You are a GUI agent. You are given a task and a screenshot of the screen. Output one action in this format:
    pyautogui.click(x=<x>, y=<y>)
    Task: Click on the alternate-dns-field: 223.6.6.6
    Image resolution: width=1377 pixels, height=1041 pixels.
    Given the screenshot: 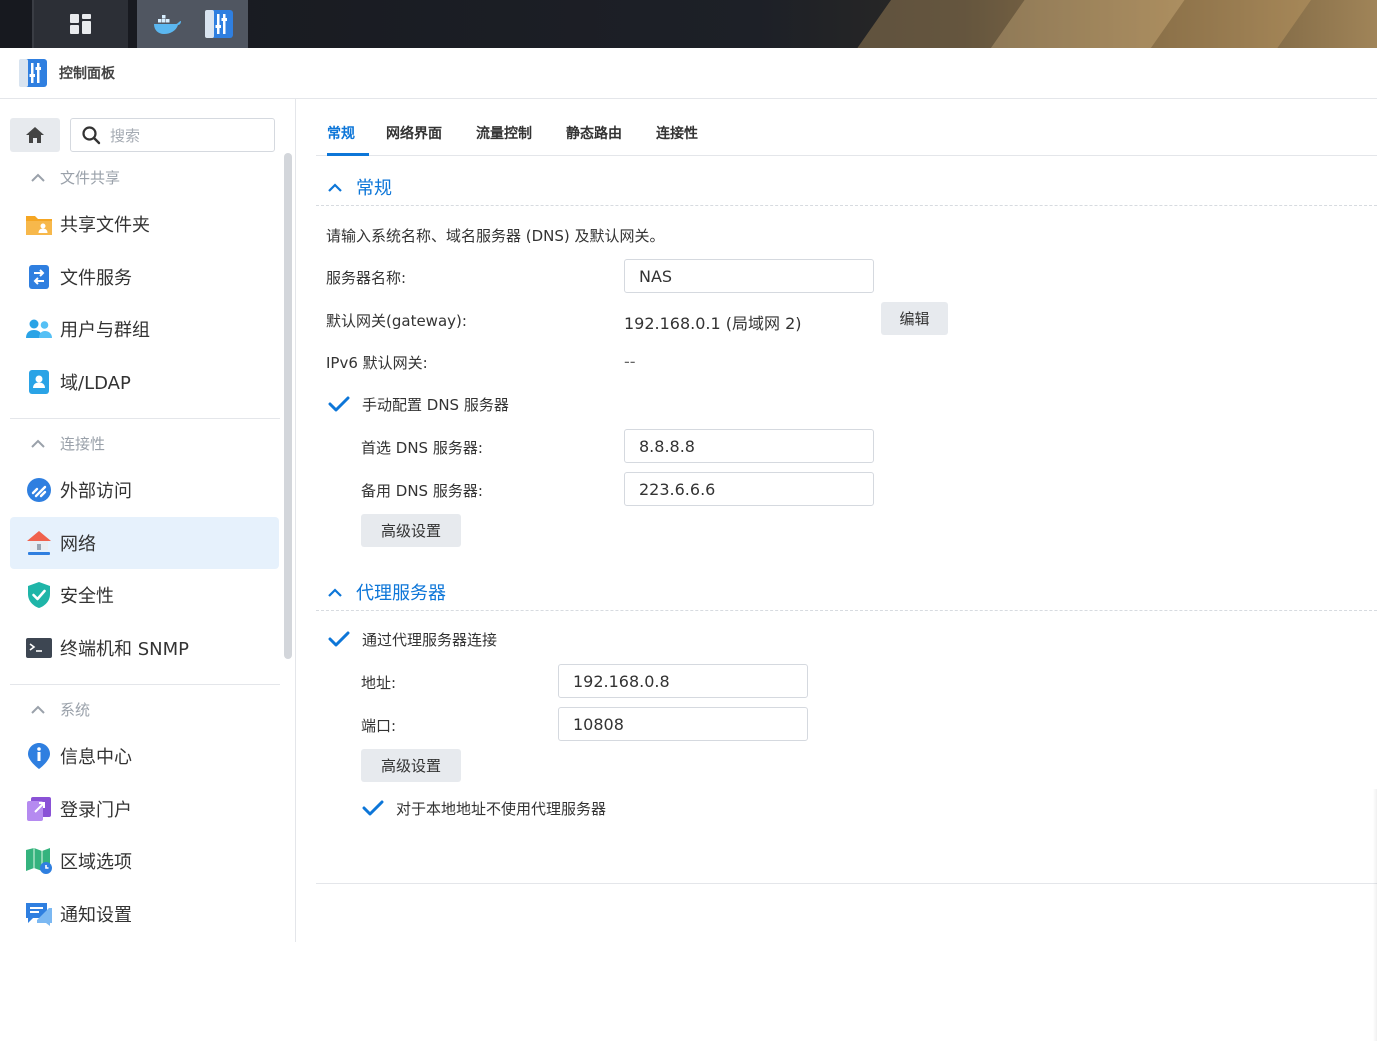 What is the action you would take?
    pyautogui.click(x=749, y=489)
    